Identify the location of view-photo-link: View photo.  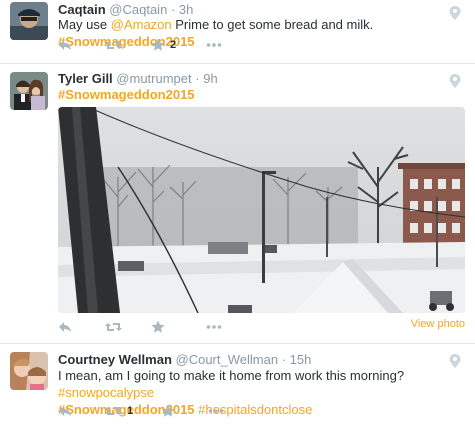
(438, 324).